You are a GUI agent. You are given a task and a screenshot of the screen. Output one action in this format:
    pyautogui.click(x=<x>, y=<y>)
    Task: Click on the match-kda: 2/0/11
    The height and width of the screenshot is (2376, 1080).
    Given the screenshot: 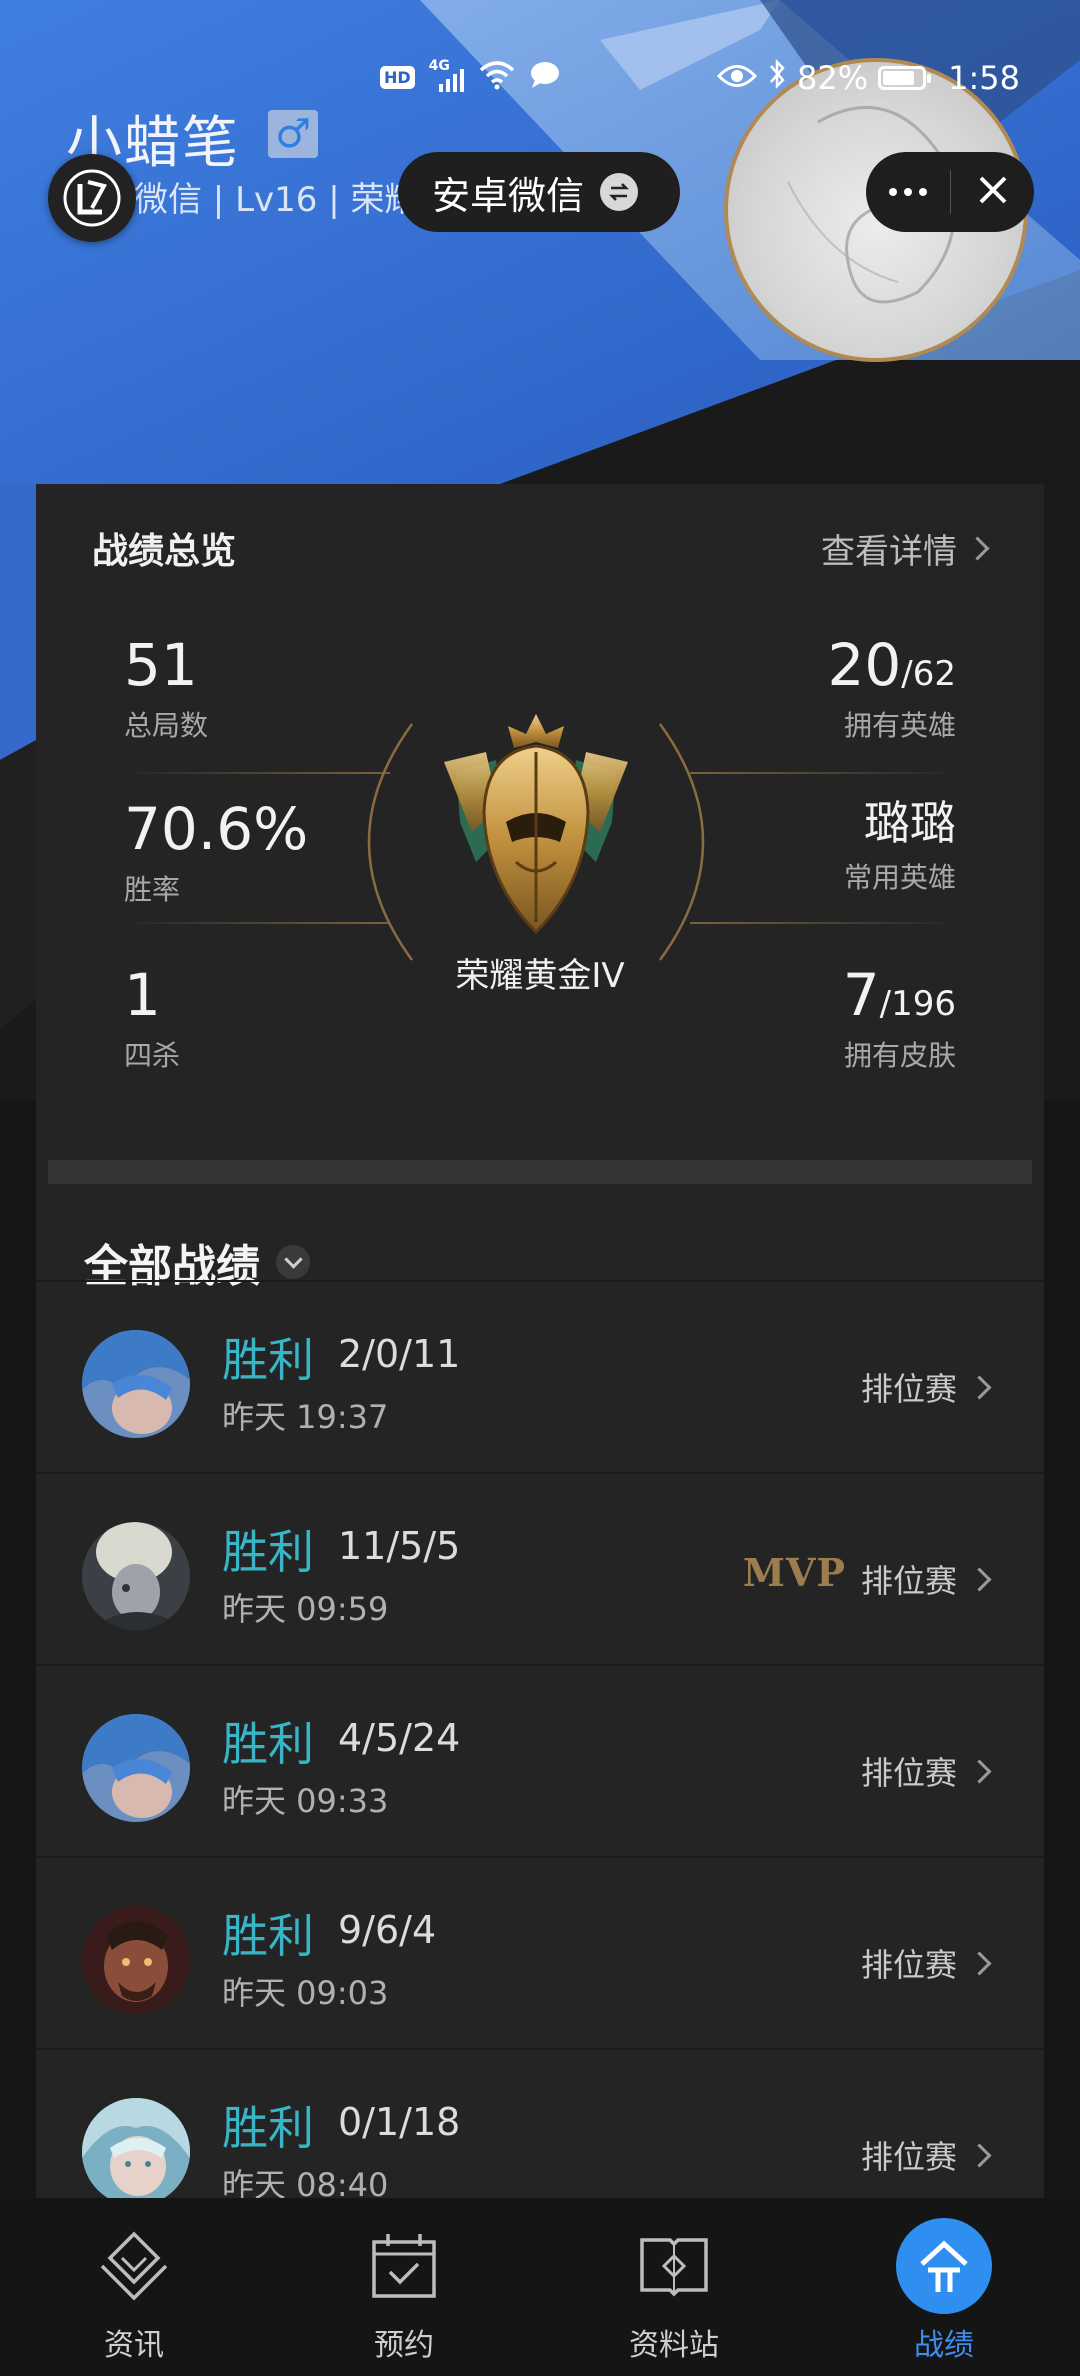 What is the action you would take?
    pyautogui.click(x=399, y=1354)
    